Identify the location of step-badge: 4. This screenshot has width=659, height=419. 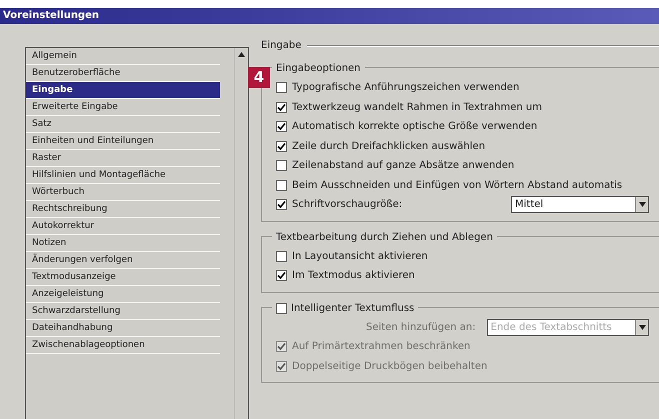
(259, 77).